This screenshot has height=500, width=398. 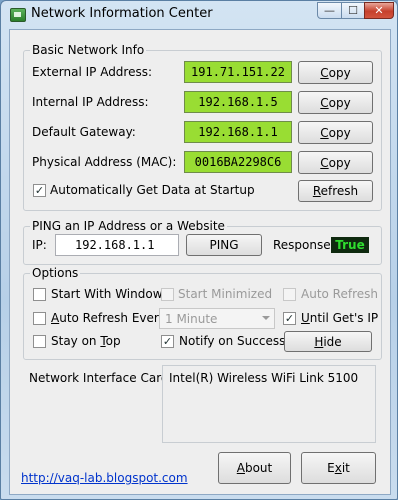 What do you see at coordinates (232, 341) in the screenshot?
I see `notify-on-success-label: Notify on Success` at bounding box center [232, 341].